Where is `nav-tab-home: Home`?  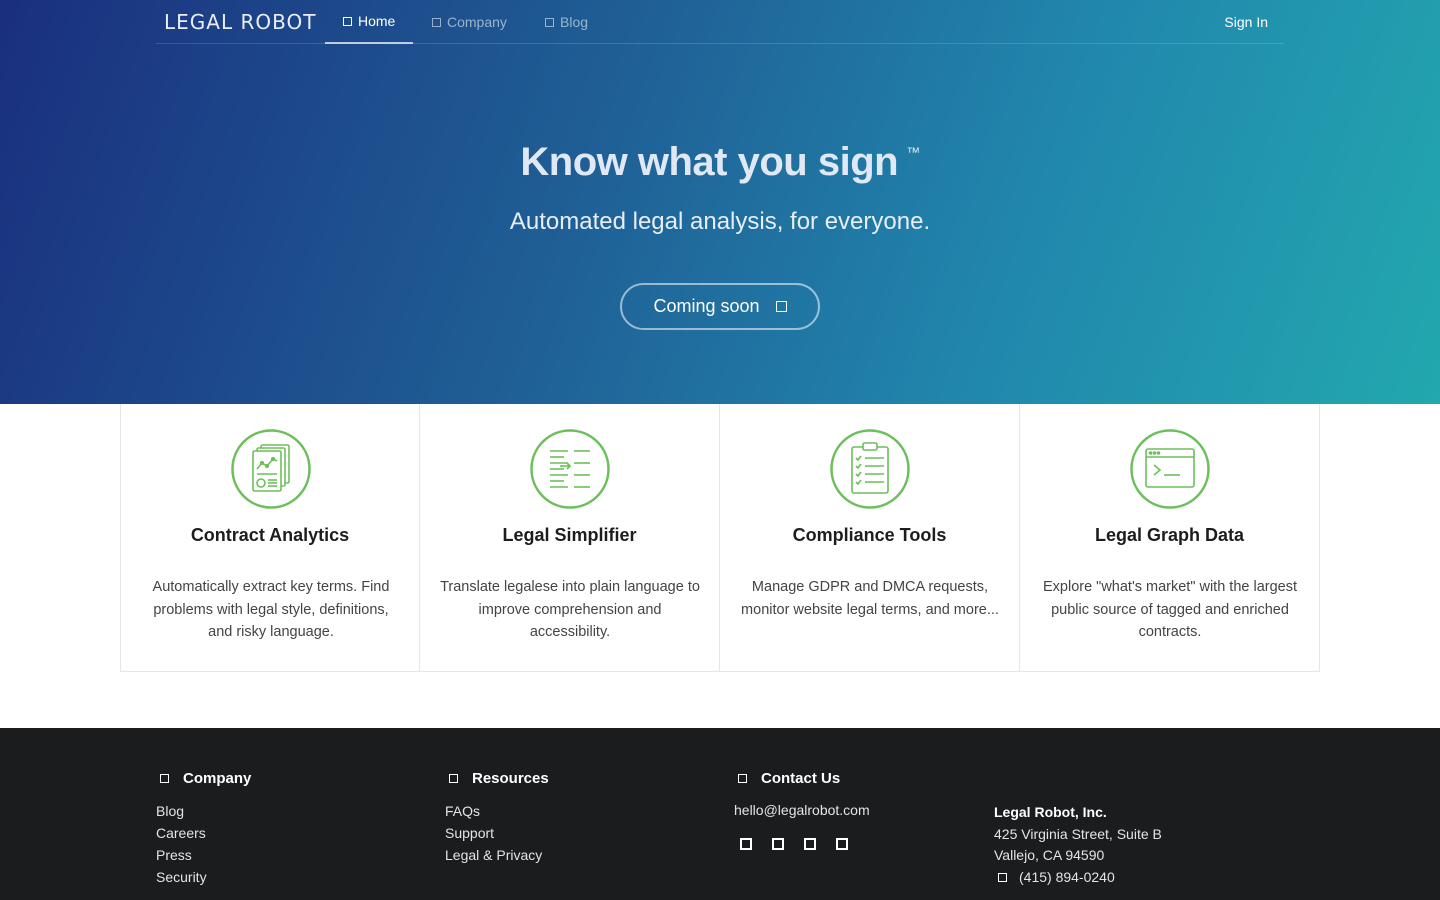 nav-tab-home: Home is located at coordinates (369, 22).